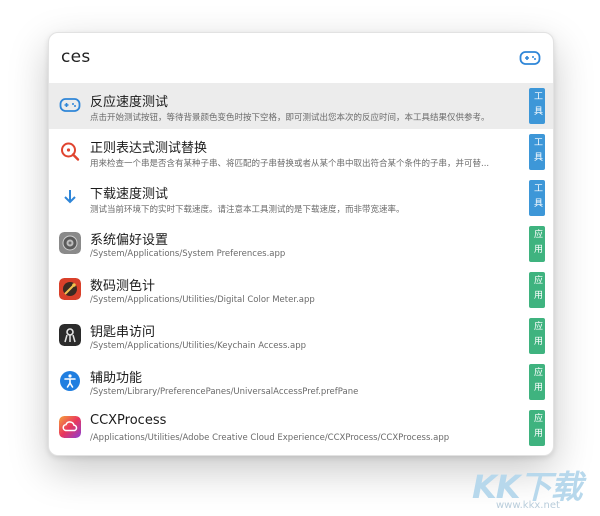 The height and width of the screenshot is (516, 600). I want to click on result-title: 反应速度测试, so click(129, 102).